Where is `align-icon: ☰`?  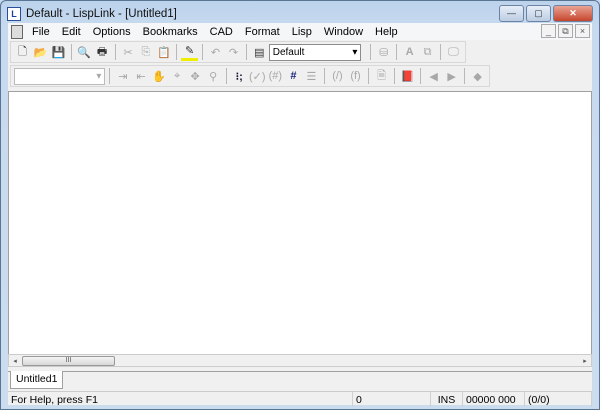 align-icon: ☰ is located at coordinates (311, 76).